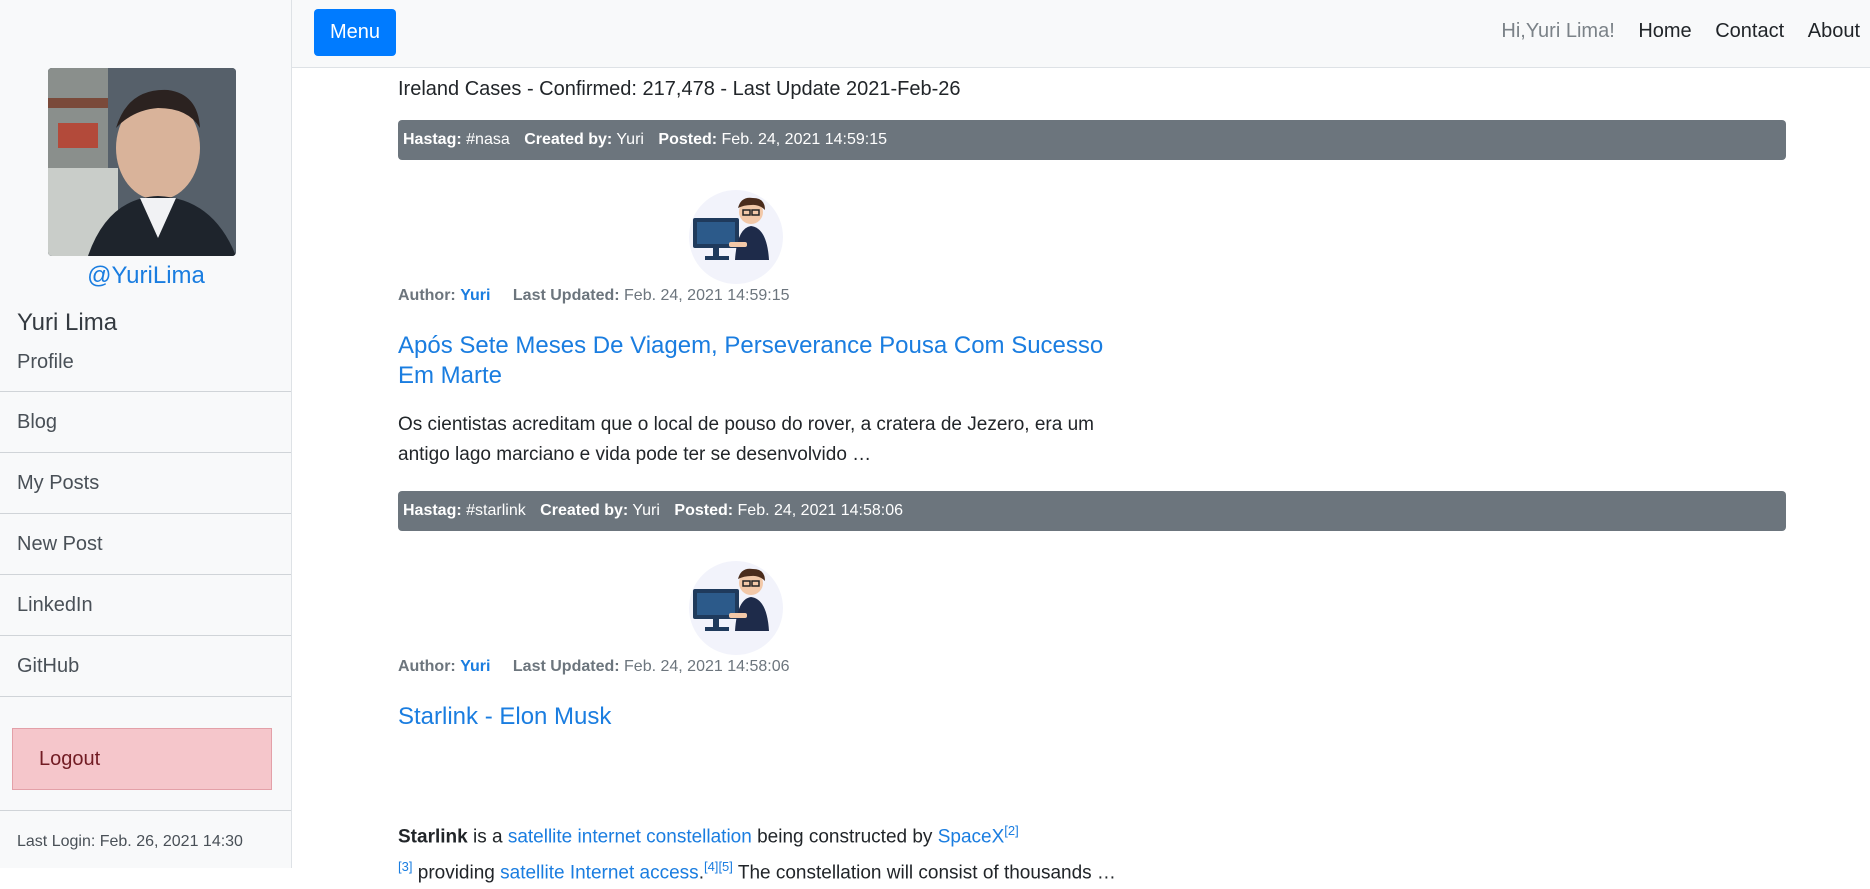  I want to click on nav-link-about: About, so click(1834, 31).